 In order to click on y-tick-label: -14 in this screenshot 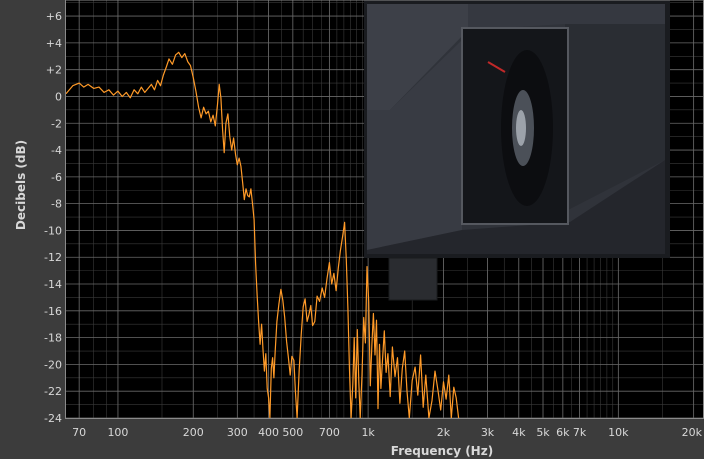, I will do `click(53, 284)`.